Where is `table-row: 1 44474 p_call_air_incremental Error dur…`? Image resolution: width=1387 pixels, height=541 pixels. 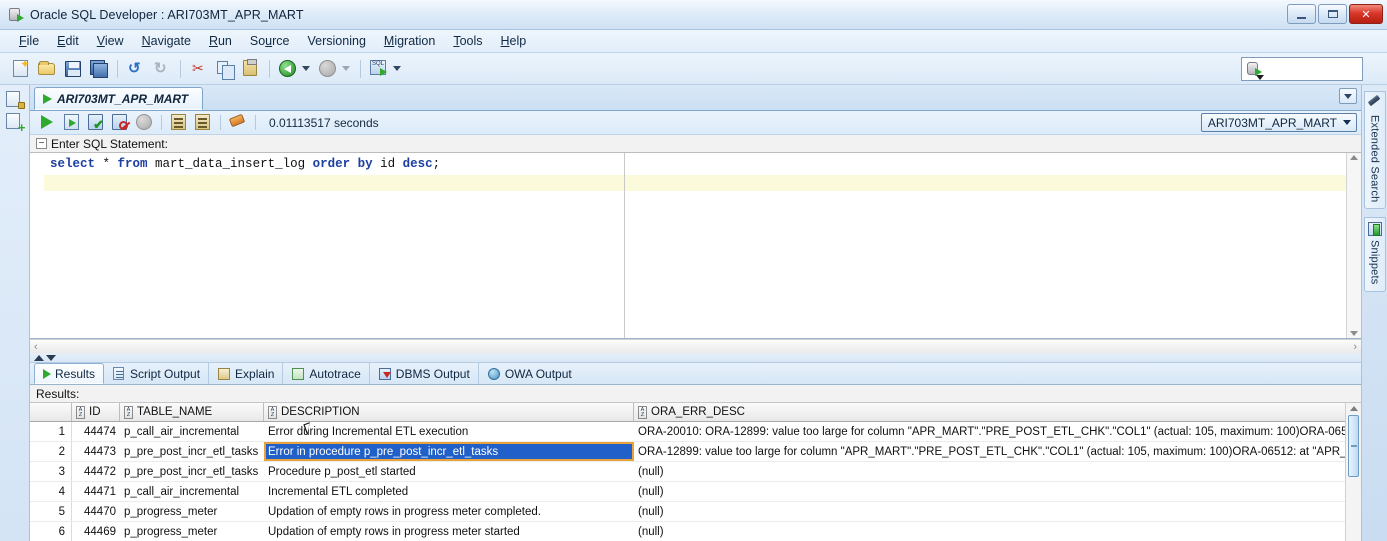 table-row: 1 44474 p_call_air_incremental Error dur… is located at coordinates (687, 432).